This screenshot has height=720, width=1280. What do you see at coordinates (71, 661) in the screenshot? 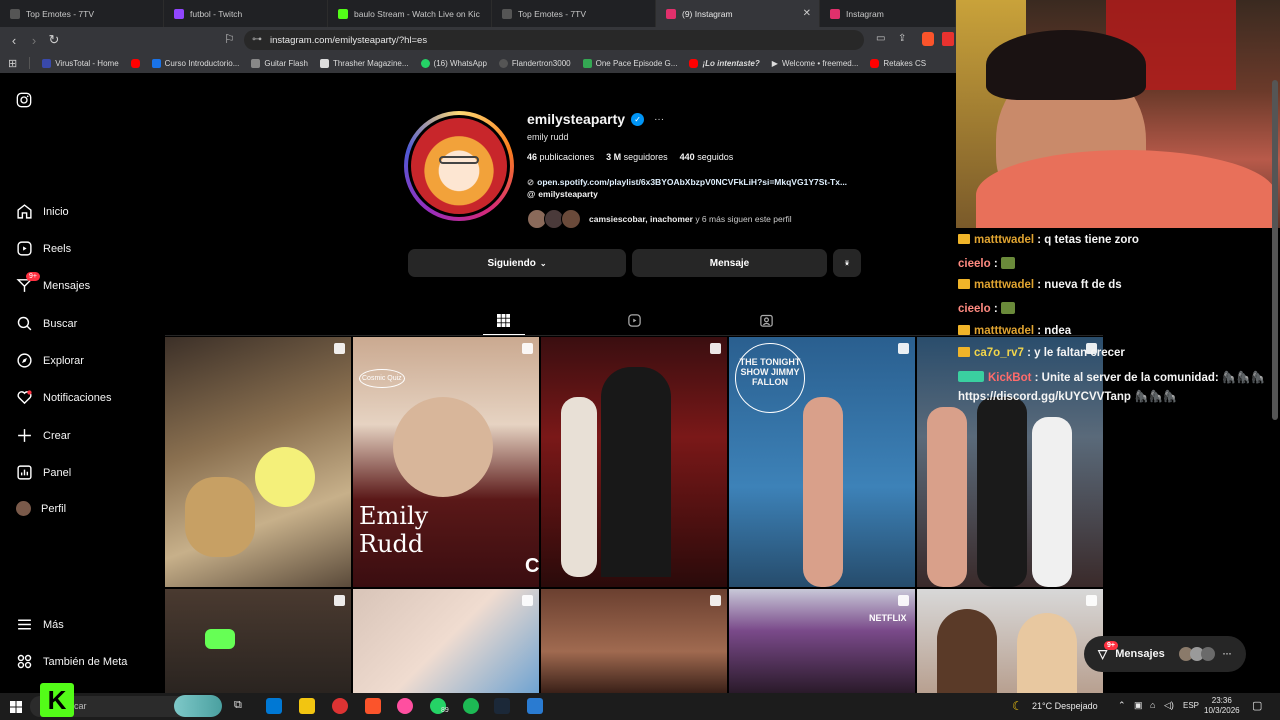
I see `sidebar-item-meta: También de Meta` at bounding box center [71, 661].